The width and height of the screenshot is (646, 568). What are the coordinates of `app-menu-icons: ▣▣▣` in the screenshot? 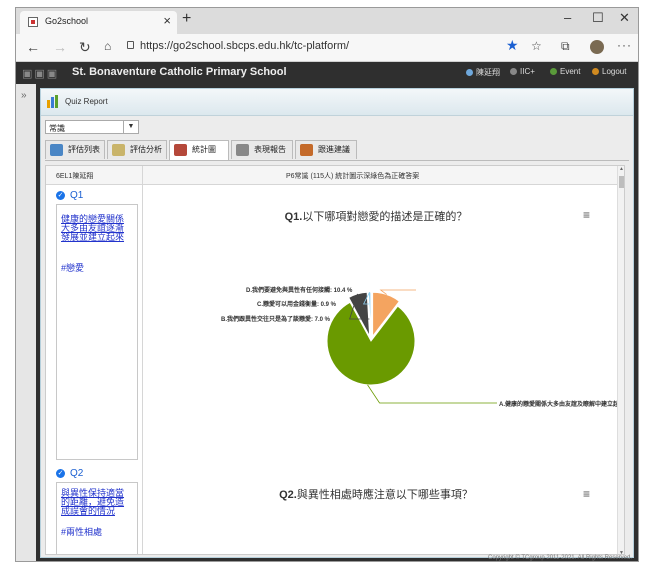 It's located at (40, 73).